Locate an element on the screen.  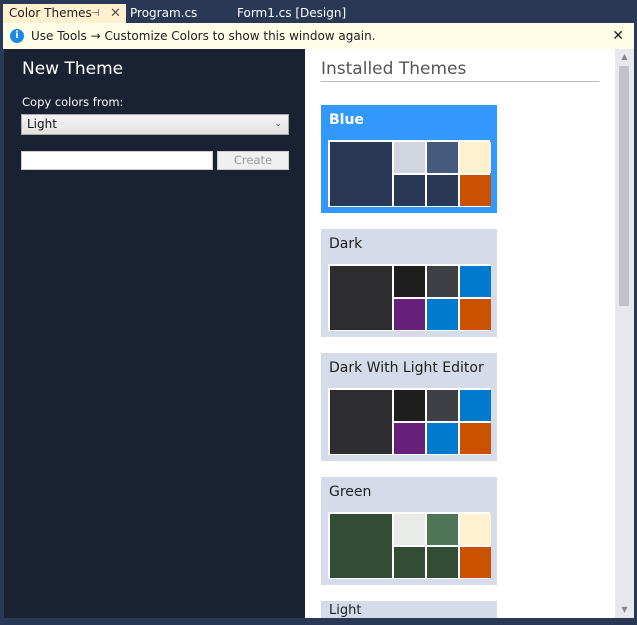
scrollbar-thumb is located at coordinates (624, 186).